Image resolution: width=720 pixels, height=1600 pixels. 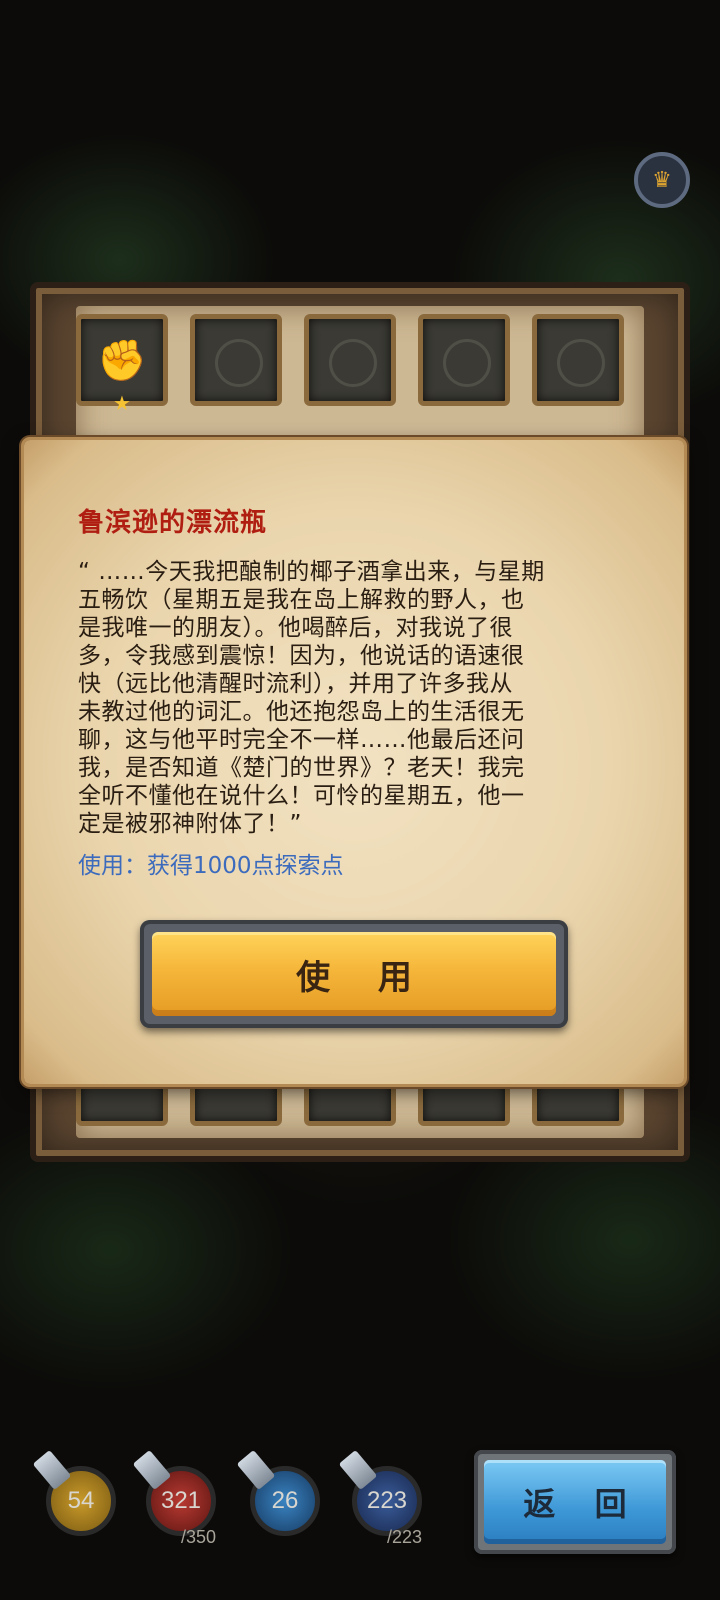 What do you see at coordinates (211, 866) in the screenshot?
I see `item-use-effect: 使用：获得1000点探索点` at bounding box center [211, 866].